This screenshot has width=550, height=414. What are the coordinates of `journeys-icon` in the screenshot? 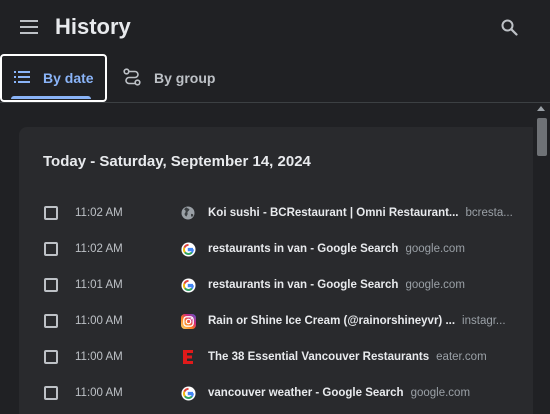 It's located at (132, 78).